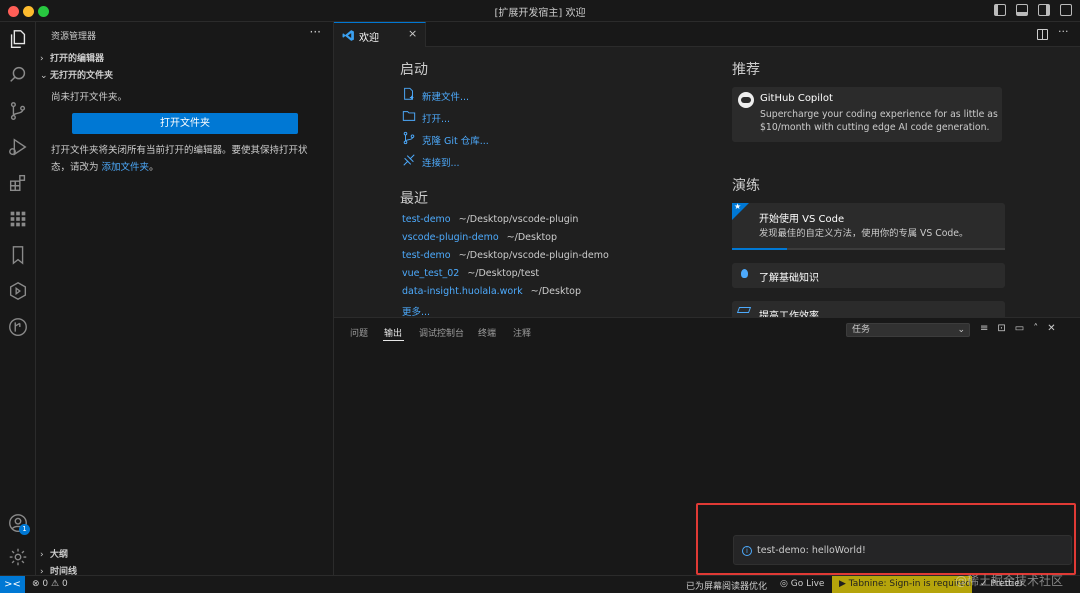  What do you see at coordinates (540, 13) in the screenshot?
I see `window-title: [扩展开发宿主] 欢迎` at bounding box center [540, 13].